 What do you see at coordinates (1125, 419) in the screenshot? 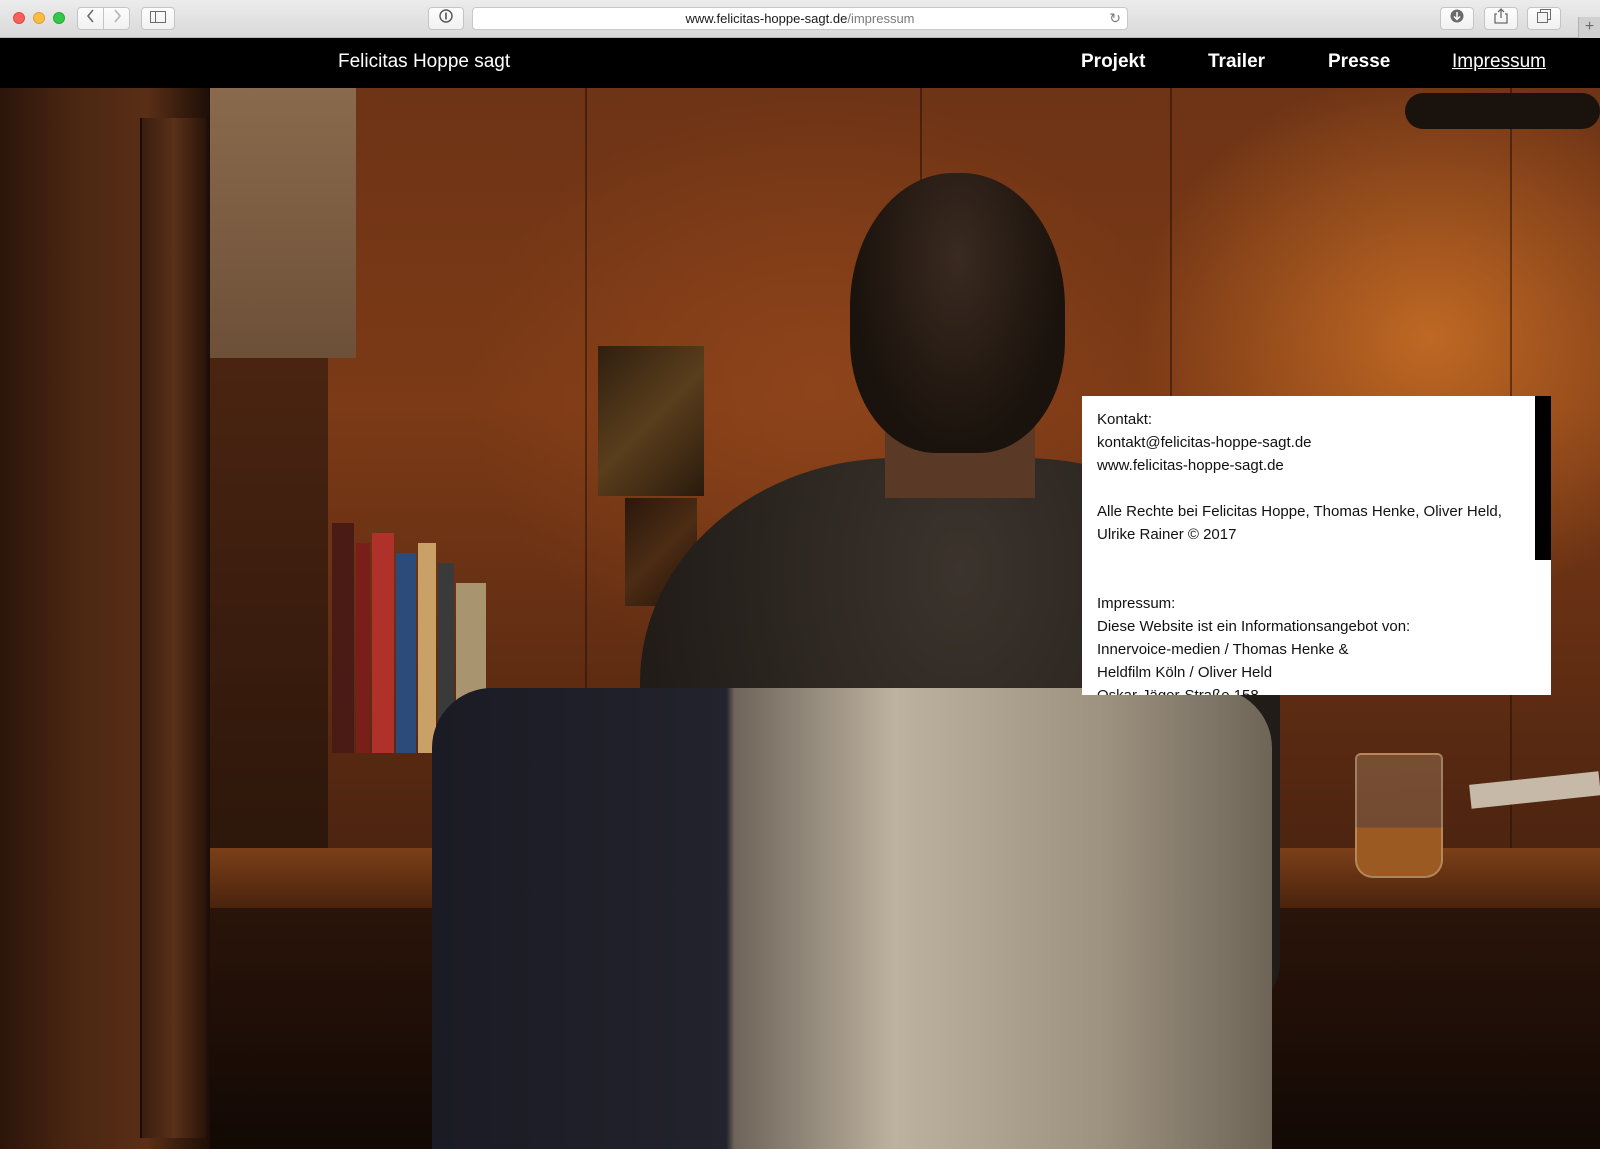
I see `kontakt-heading: Kontakt:` at bounding box center [1125, 419].